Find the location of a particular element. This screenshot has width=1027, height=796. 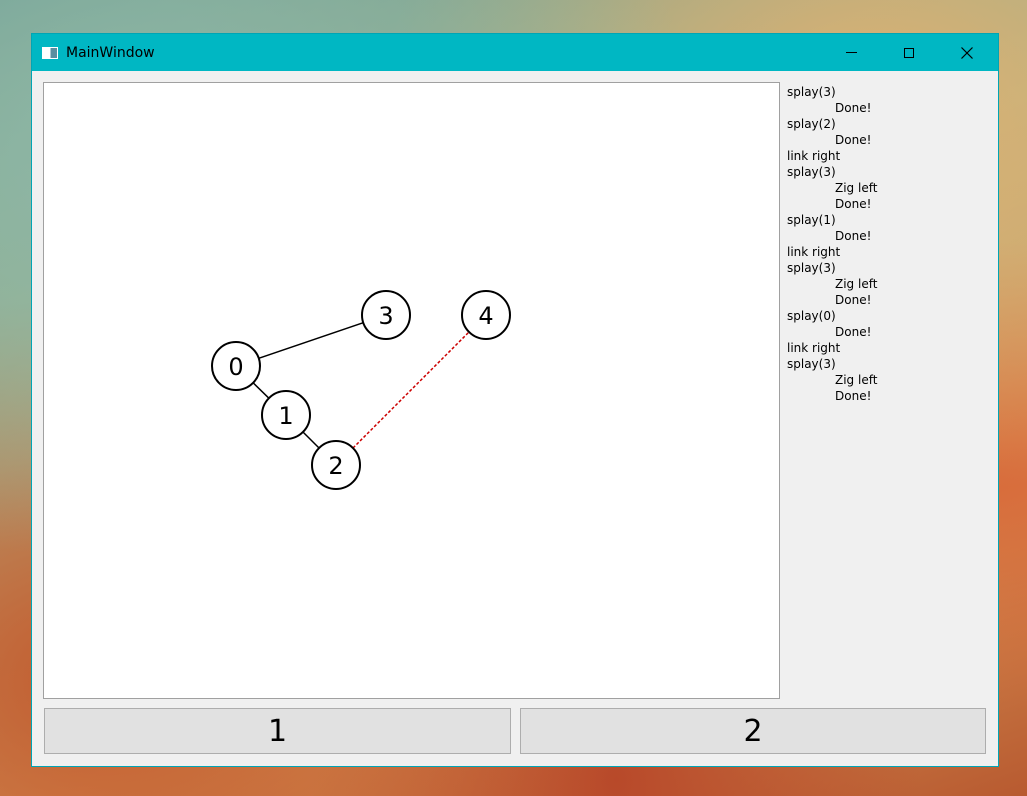

minimize-icon is located at coordinates (851, 52).